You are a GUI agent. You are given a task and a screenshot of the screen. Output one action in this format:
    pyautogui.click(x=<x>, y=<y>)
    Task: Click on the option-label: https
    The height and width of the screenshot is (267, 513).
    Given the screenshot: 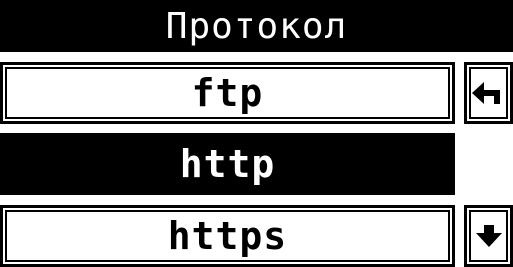 What is the action you would take?
    pyautogui.click(x=227, y=236)
    